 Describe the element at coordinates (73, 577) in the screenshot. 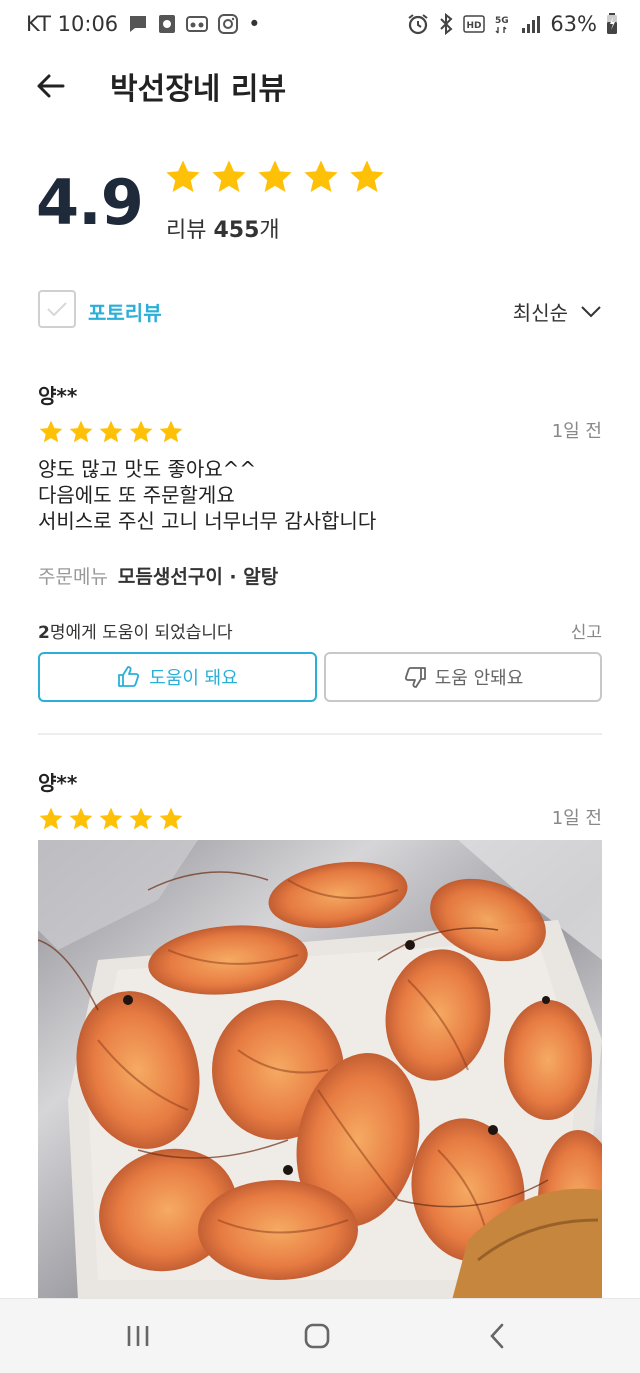

I see `order-menu-label: 주문메뉴` at that location.